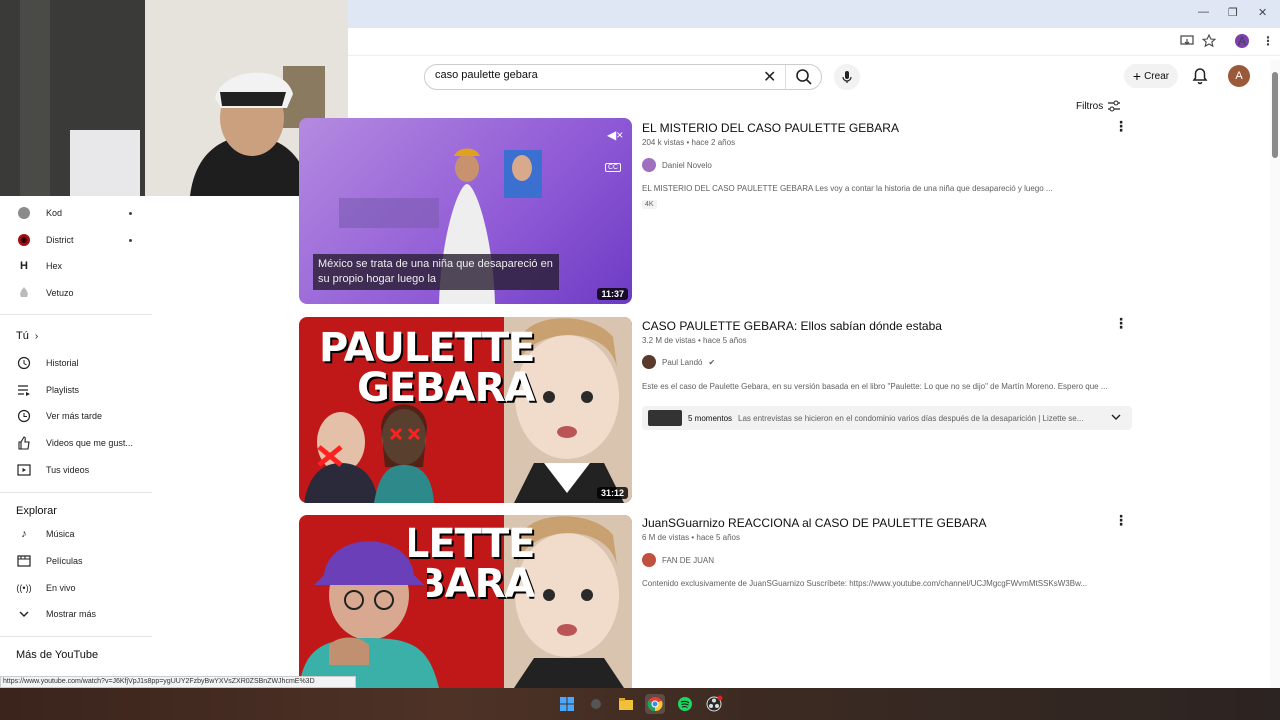 The image size is (1280, 720). I want to click on closed-captions-icon: CC, so click(613, 167).